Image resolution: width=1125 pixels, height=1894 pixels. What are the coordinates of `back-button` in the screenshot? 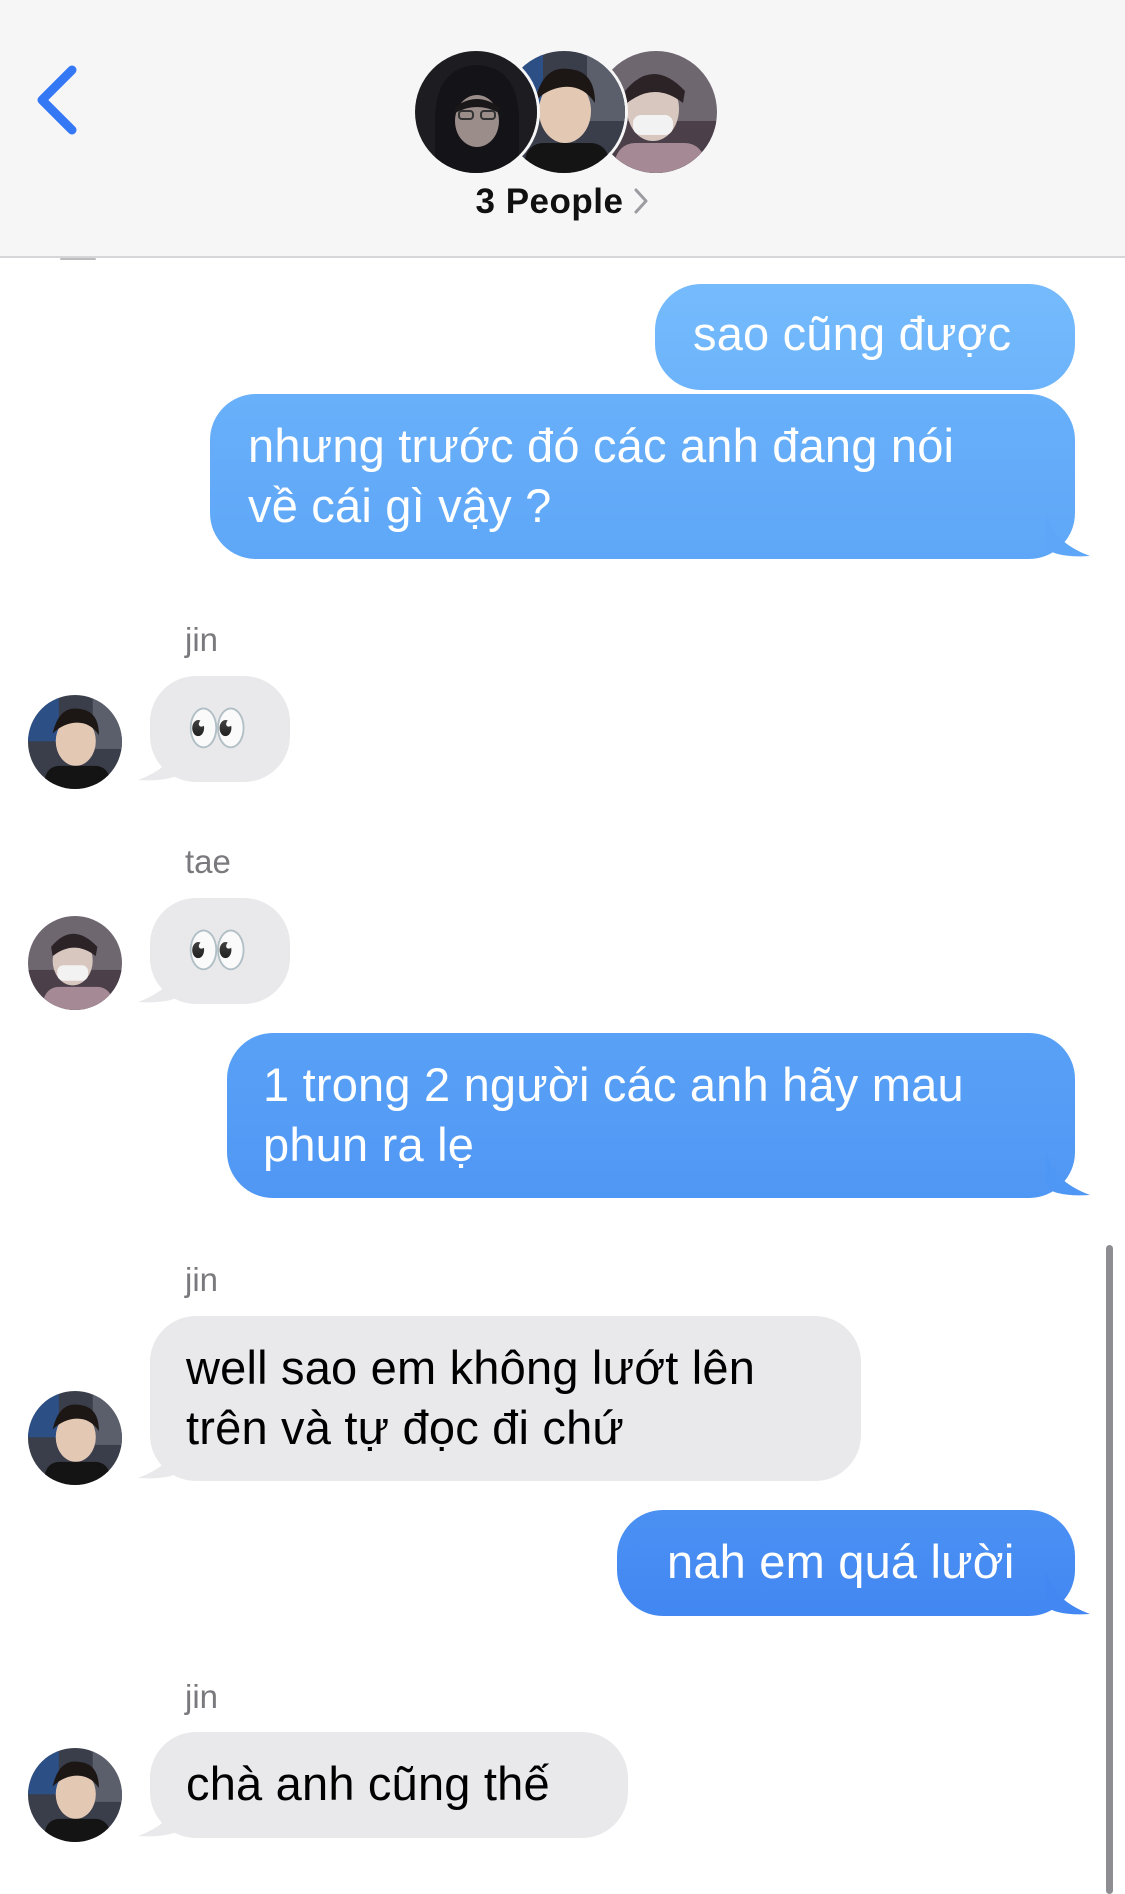 It's located at (62, 100).